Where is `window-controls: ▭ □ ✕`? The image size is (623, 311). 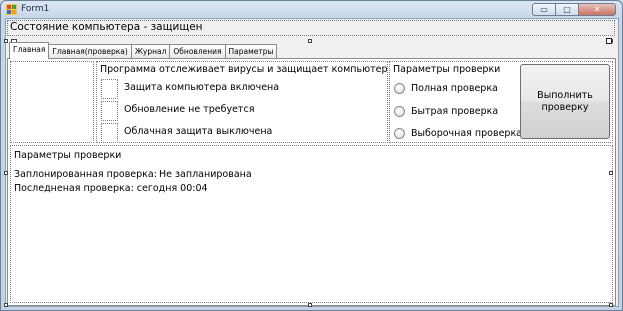
window-controls: ▭ □ ✕ is located at coordinates (574, 9).